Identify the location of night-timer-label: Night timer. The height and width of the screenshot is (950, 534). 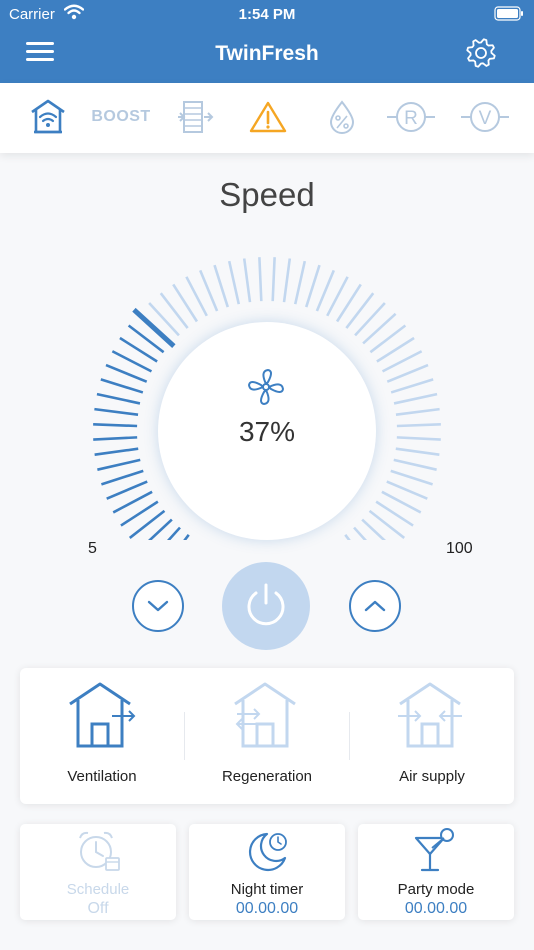
(267, 889).